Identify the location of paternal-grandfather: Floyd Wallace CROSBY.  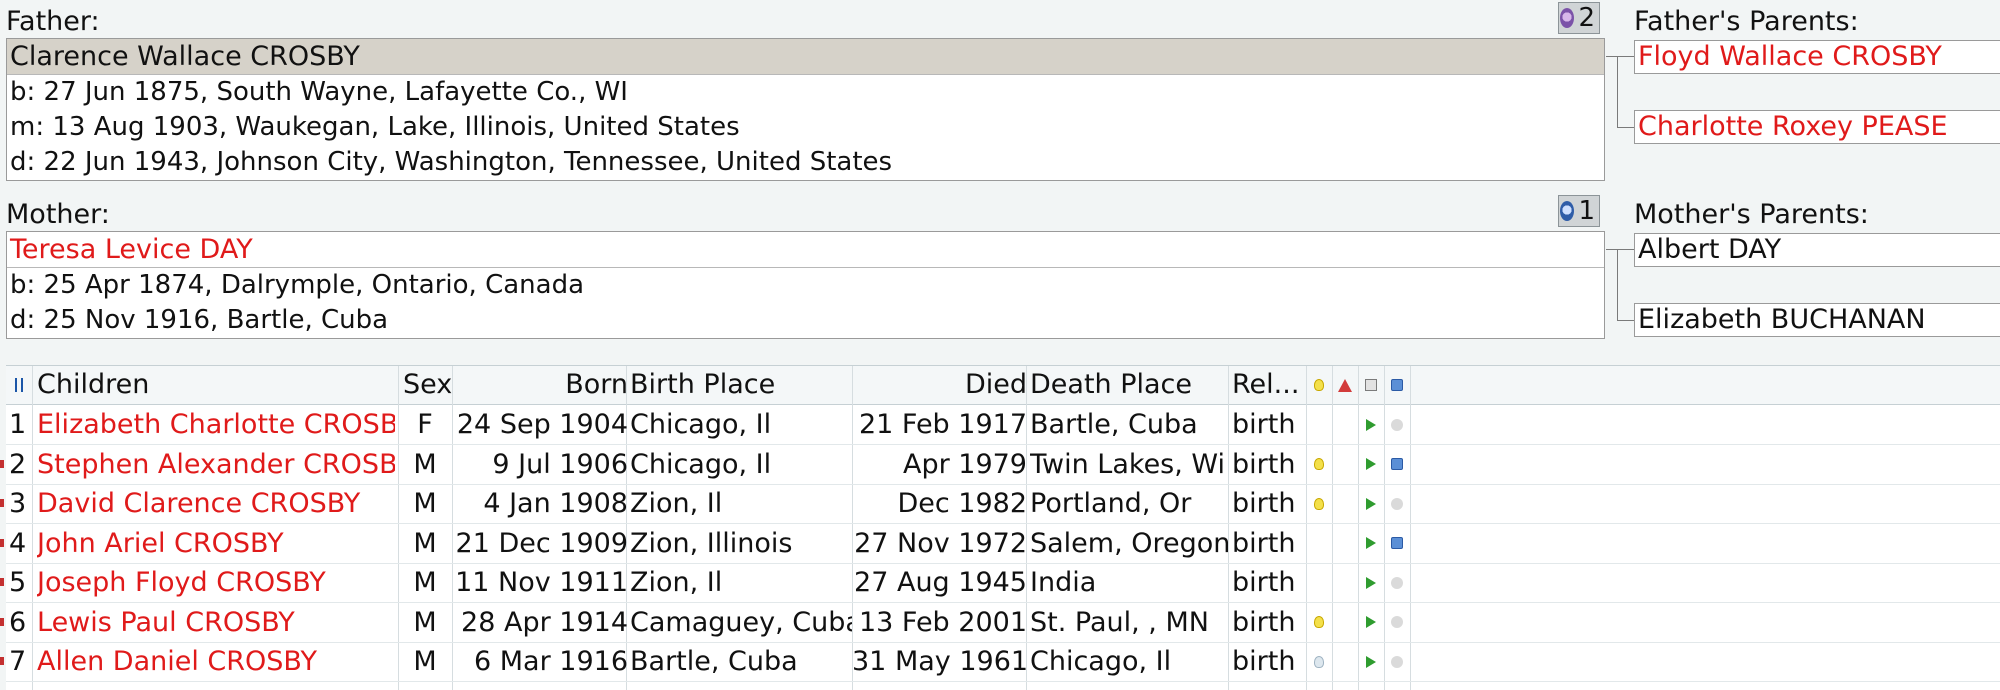
(1817, 57).